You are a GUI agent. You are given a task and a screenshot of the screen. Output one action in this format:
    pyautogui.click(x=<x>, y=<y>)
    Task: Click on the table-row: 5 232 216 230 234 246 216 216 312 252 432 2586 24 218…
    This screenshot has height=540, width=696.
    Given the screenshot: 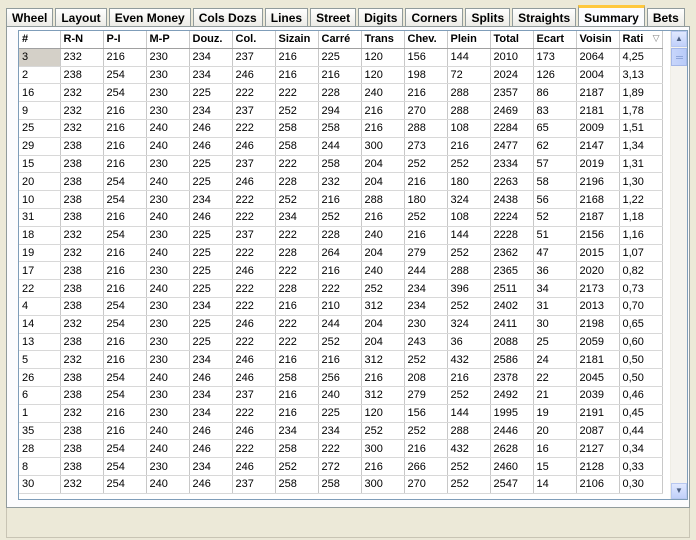 What is the action you would take?
    pyautogui.click(x=341, y=360)
    